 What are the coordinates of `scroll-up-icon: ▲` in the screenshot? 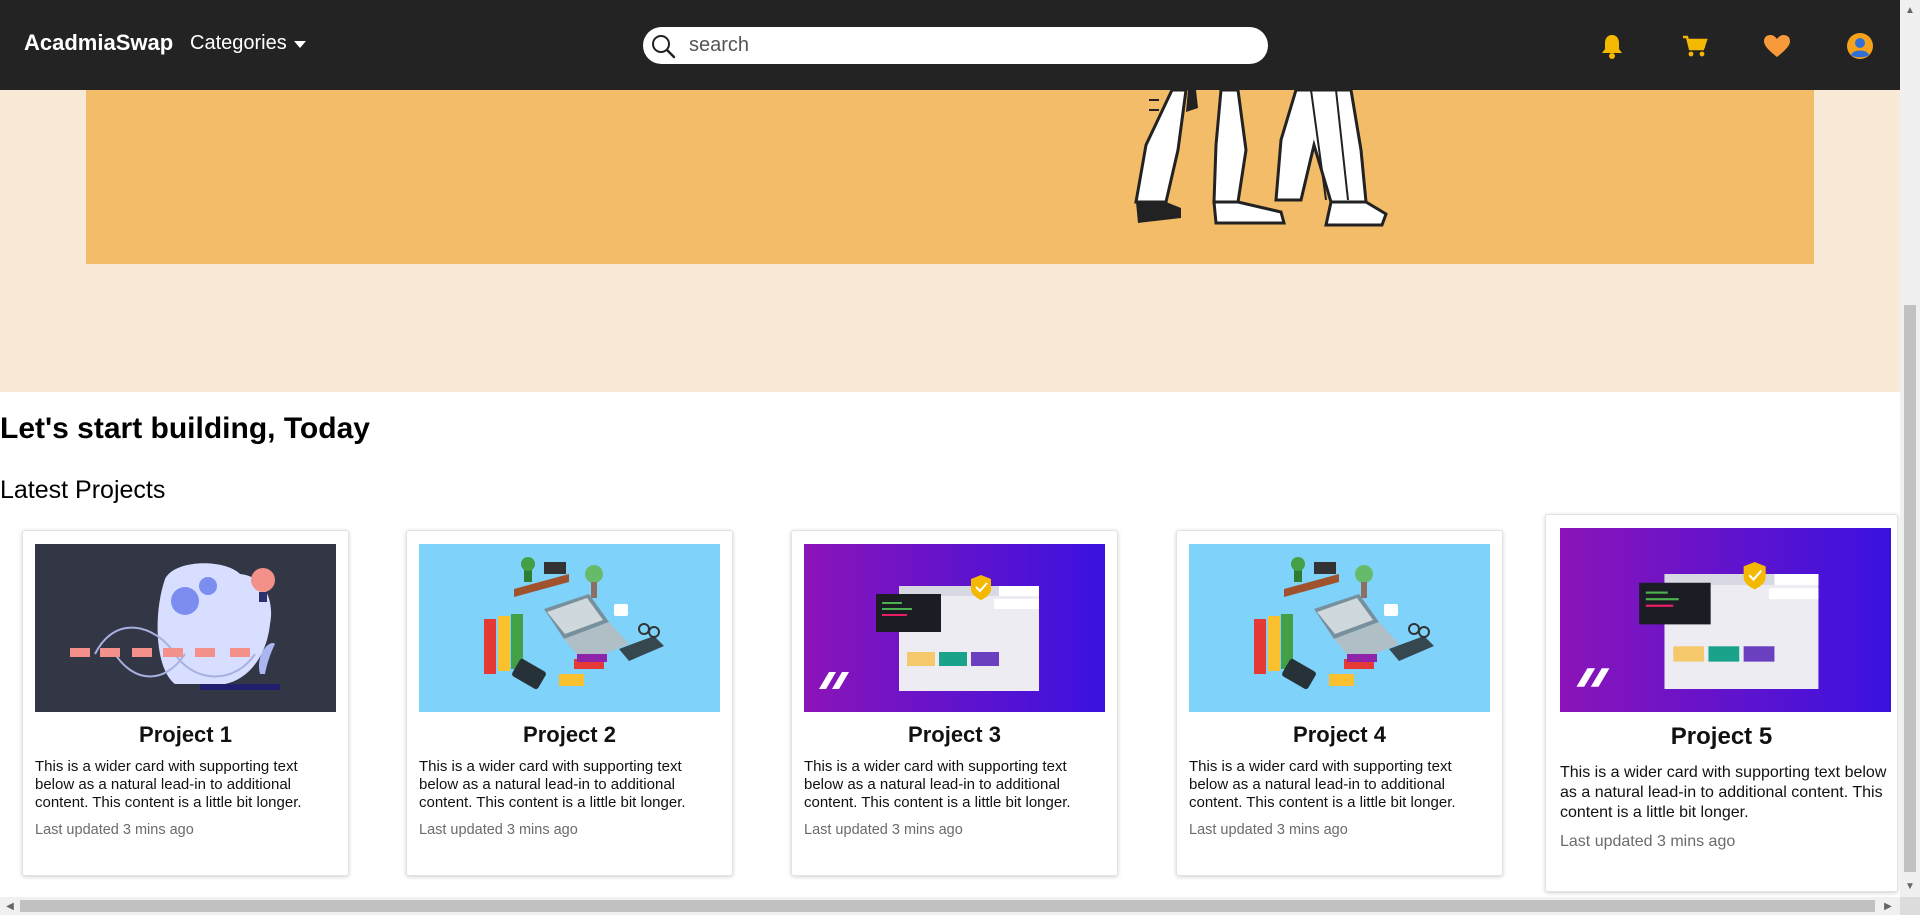 It's located at (1910, 10).